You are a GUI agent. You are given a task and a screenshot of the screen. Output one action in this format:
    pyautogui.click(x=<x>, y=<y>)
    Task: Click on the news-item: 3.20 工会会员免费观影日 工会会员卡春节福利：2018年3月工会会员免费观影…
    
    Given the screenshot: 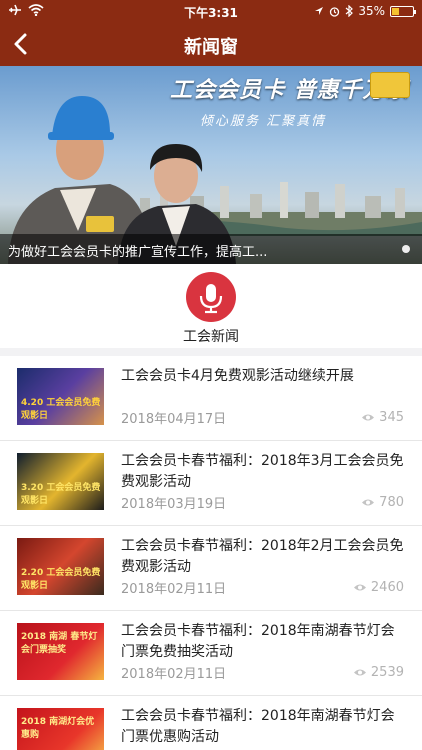 What is the action you would take?
    pyautogui.click(x=211, y=483)
    